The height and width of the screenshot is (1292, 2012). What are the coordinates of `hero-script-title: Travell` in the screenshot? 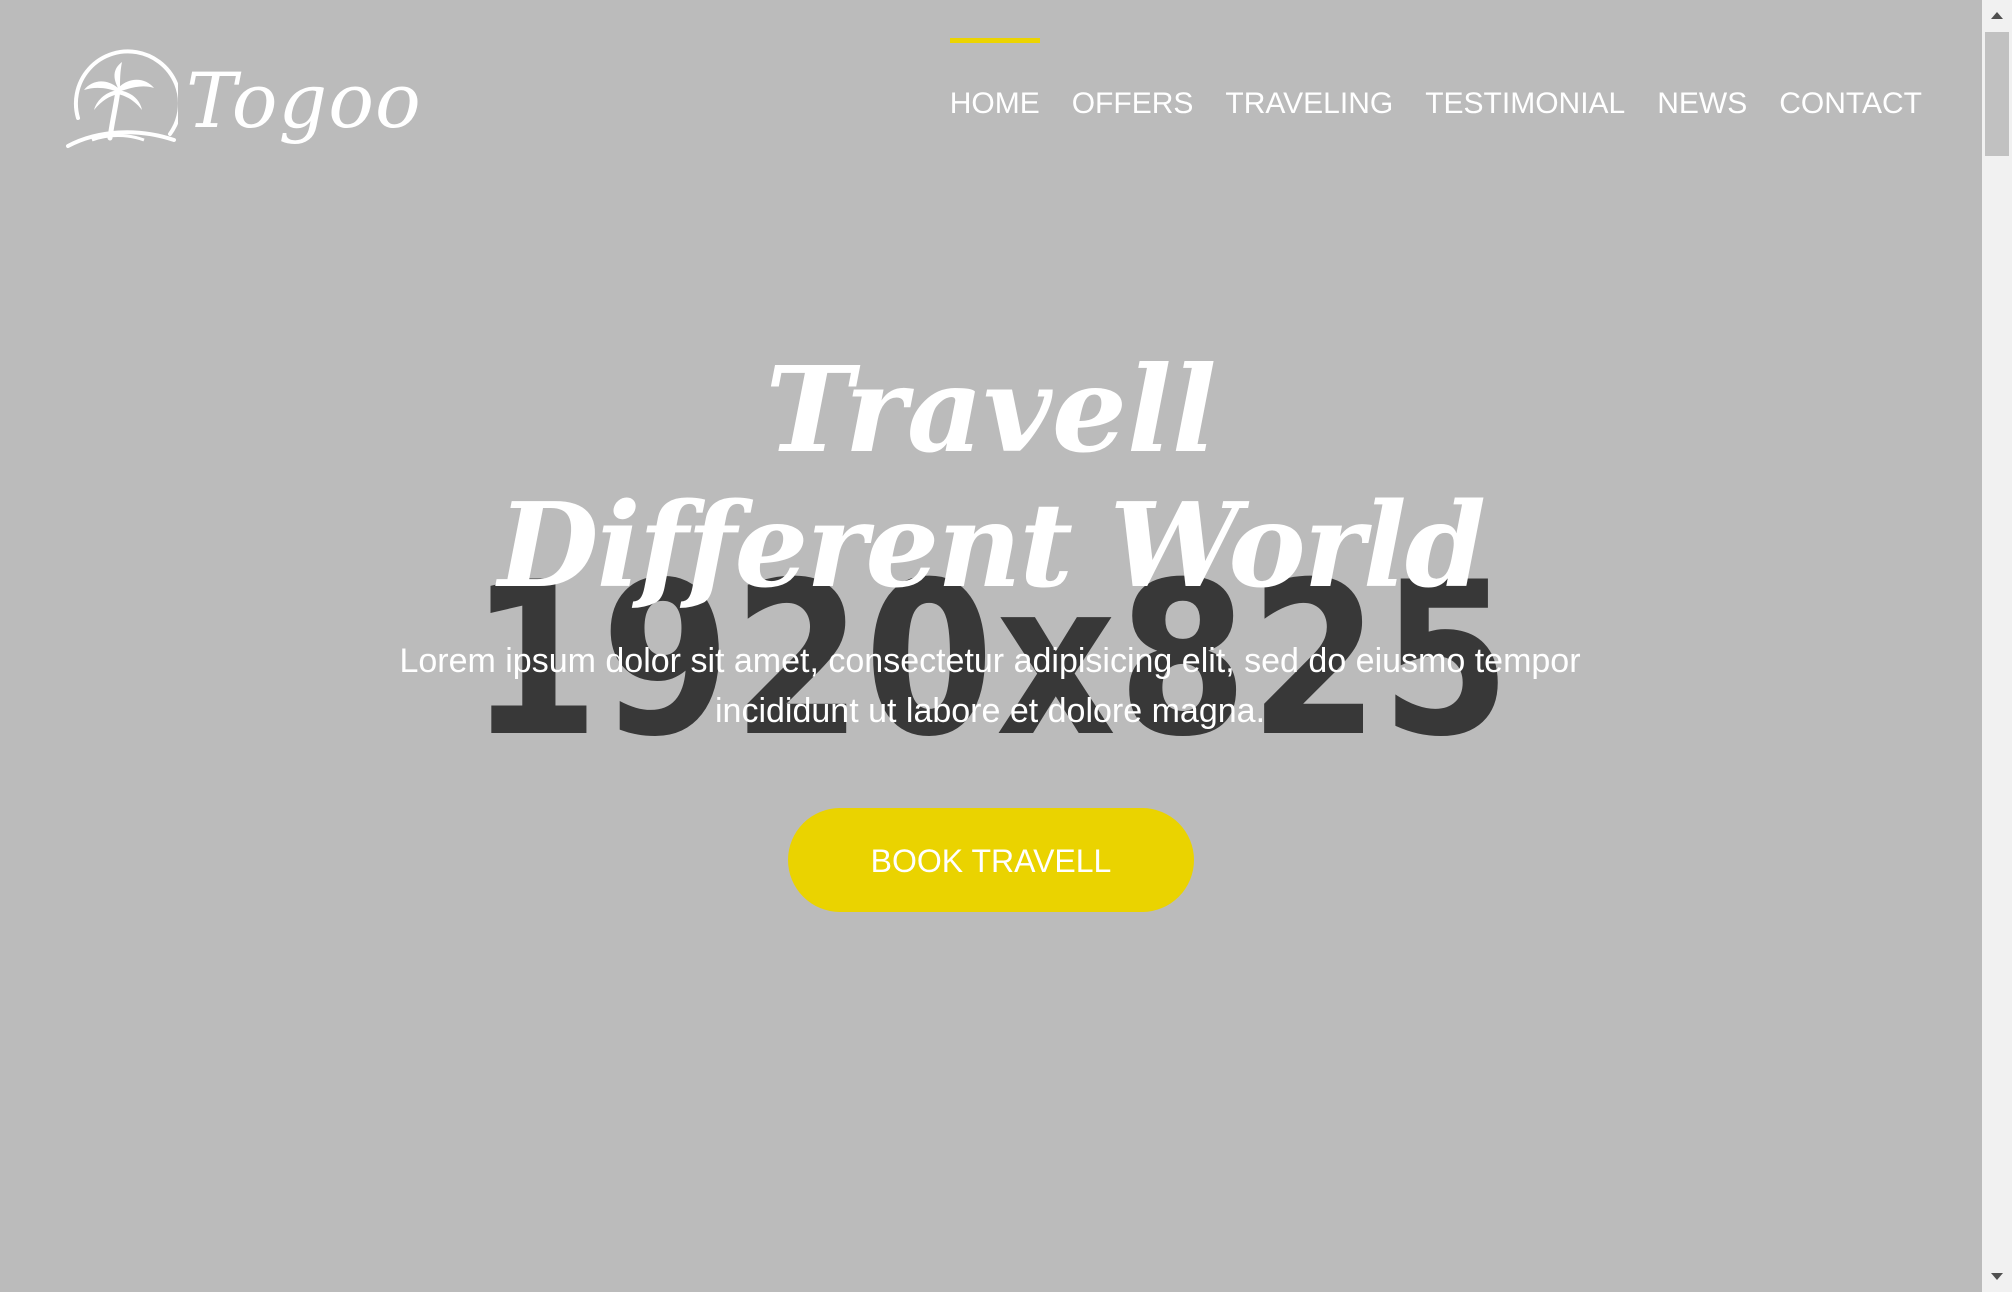 It's located at (991, 409).